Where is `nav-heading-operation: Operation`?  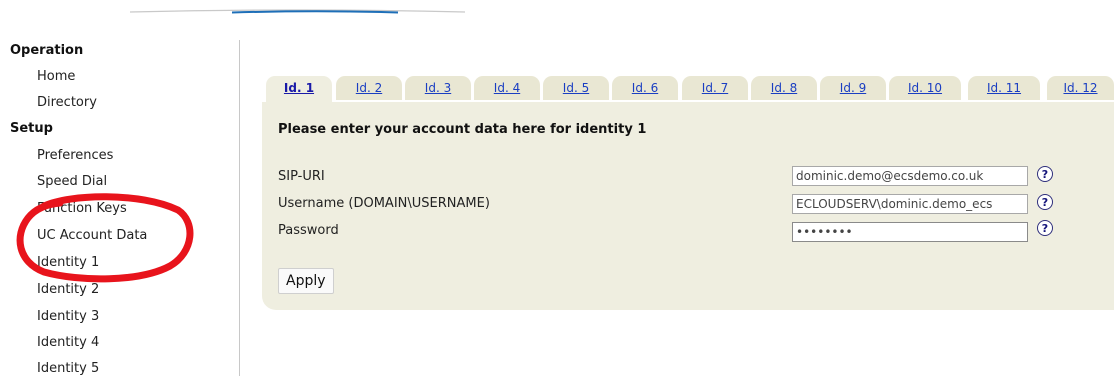 nav-heading-operation: Operation is located at coordinates (47, 50).